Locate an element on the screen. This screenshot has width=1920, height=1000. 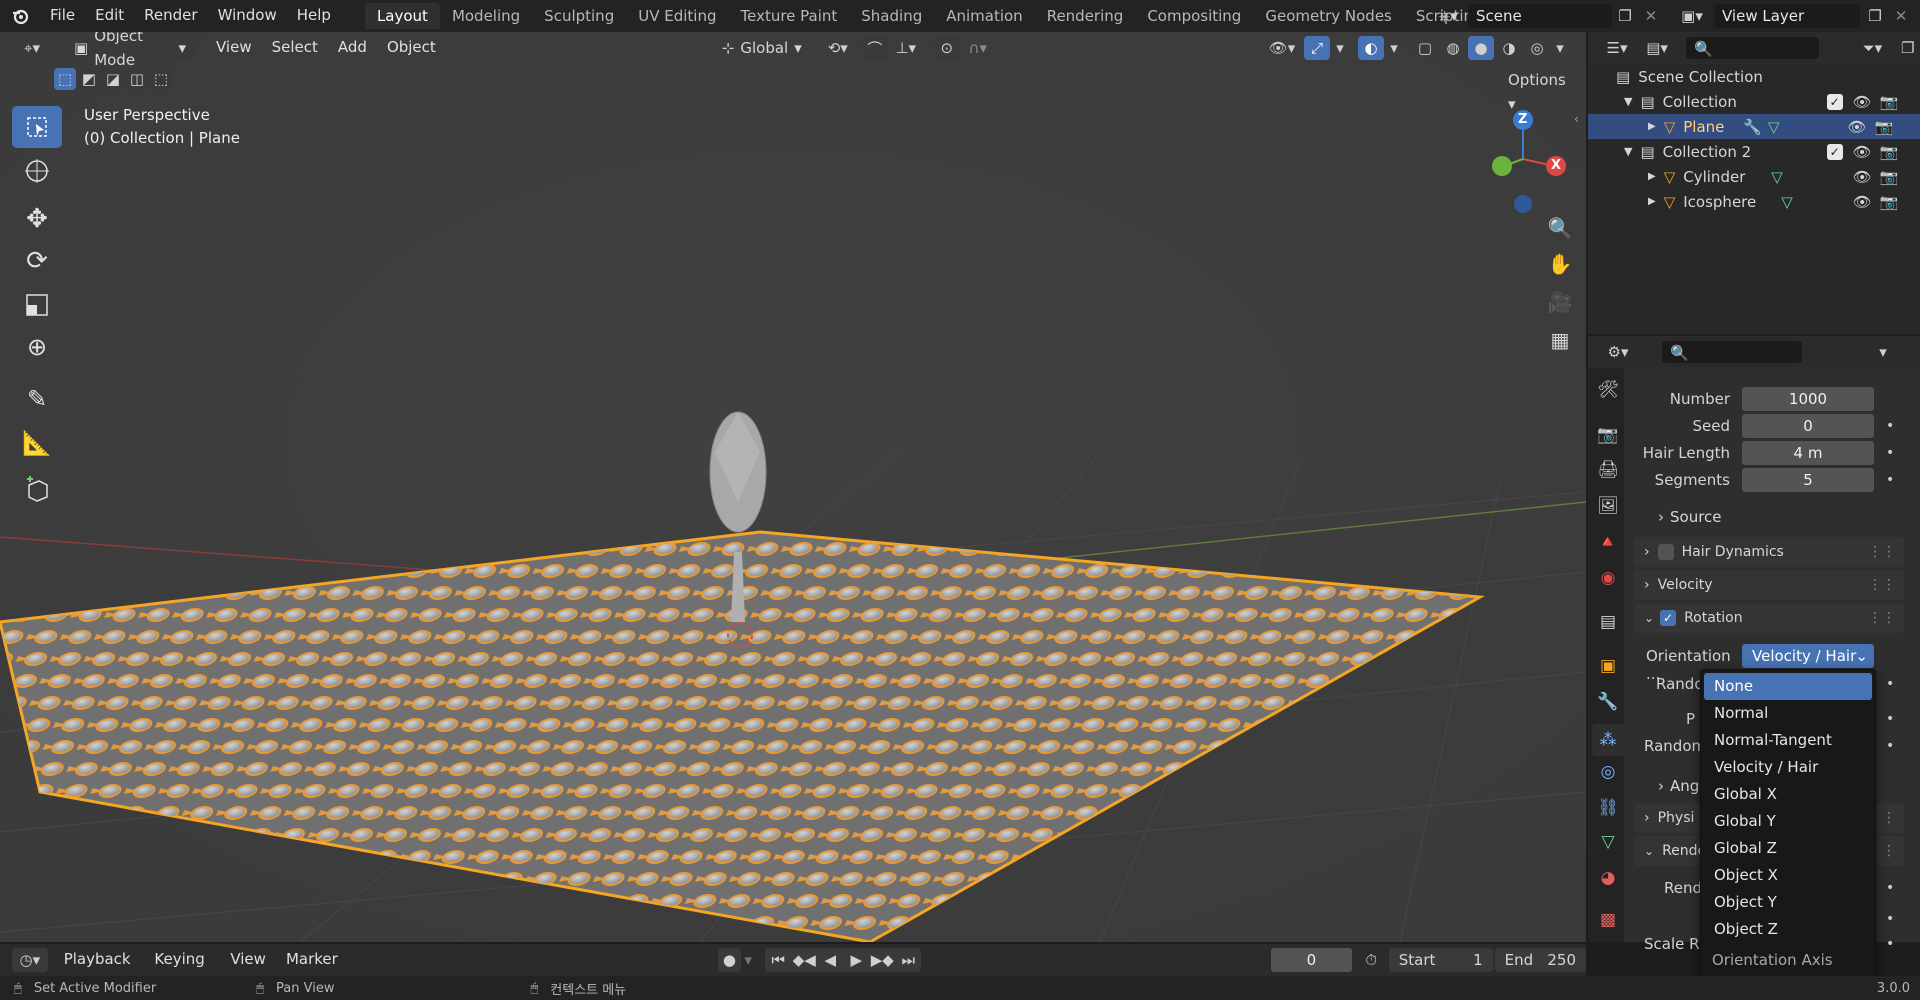
viewport-menu-add: Add is located at coordinates (352, 48).